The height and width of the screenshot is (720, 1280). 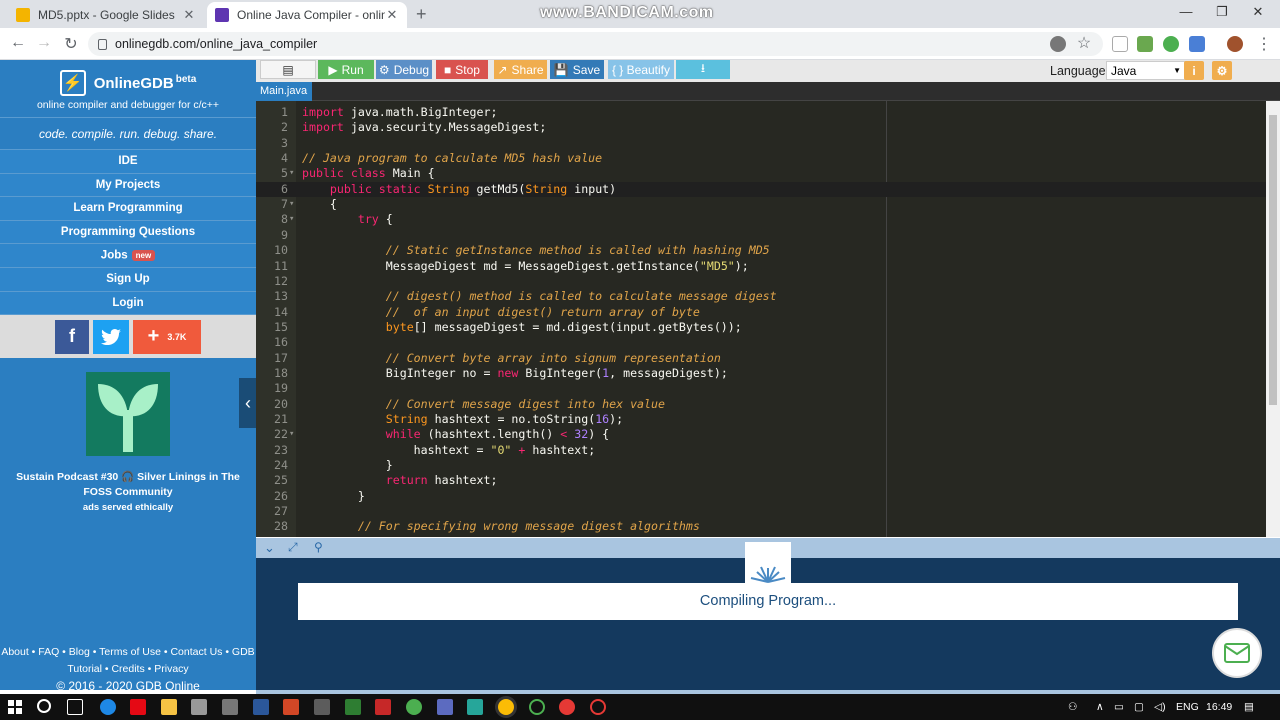 I want to click on mail-app-icon, so click(x=230, y=707).